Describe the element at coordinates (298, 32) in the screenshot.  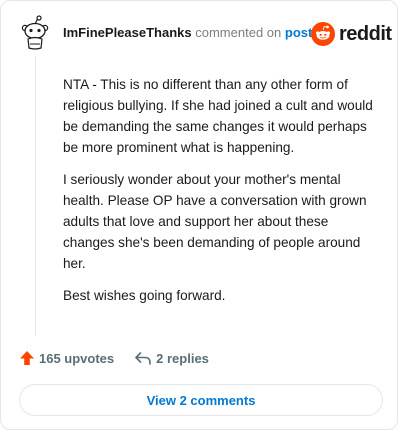
I see `post-link: post` at that location.